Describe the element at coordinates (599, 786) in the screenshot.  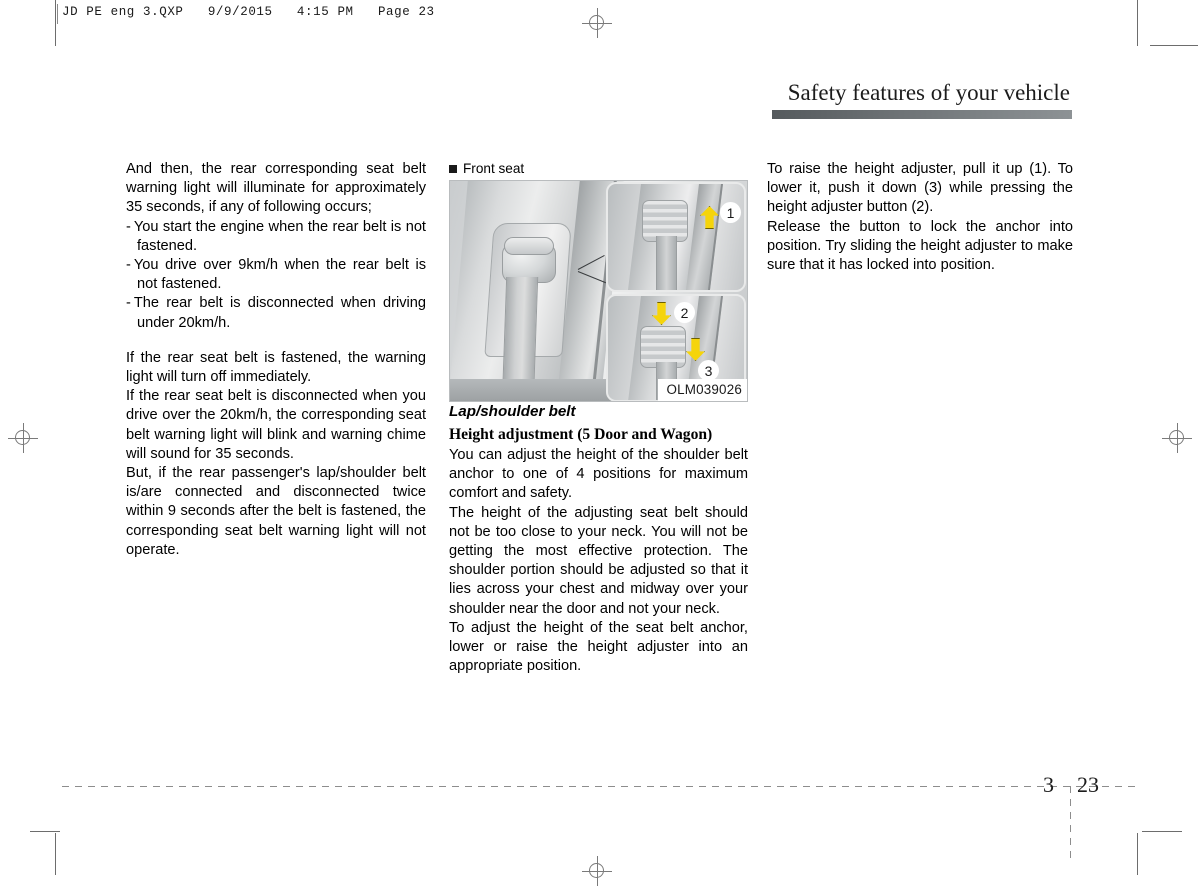
I see `footer-divider` at that location.